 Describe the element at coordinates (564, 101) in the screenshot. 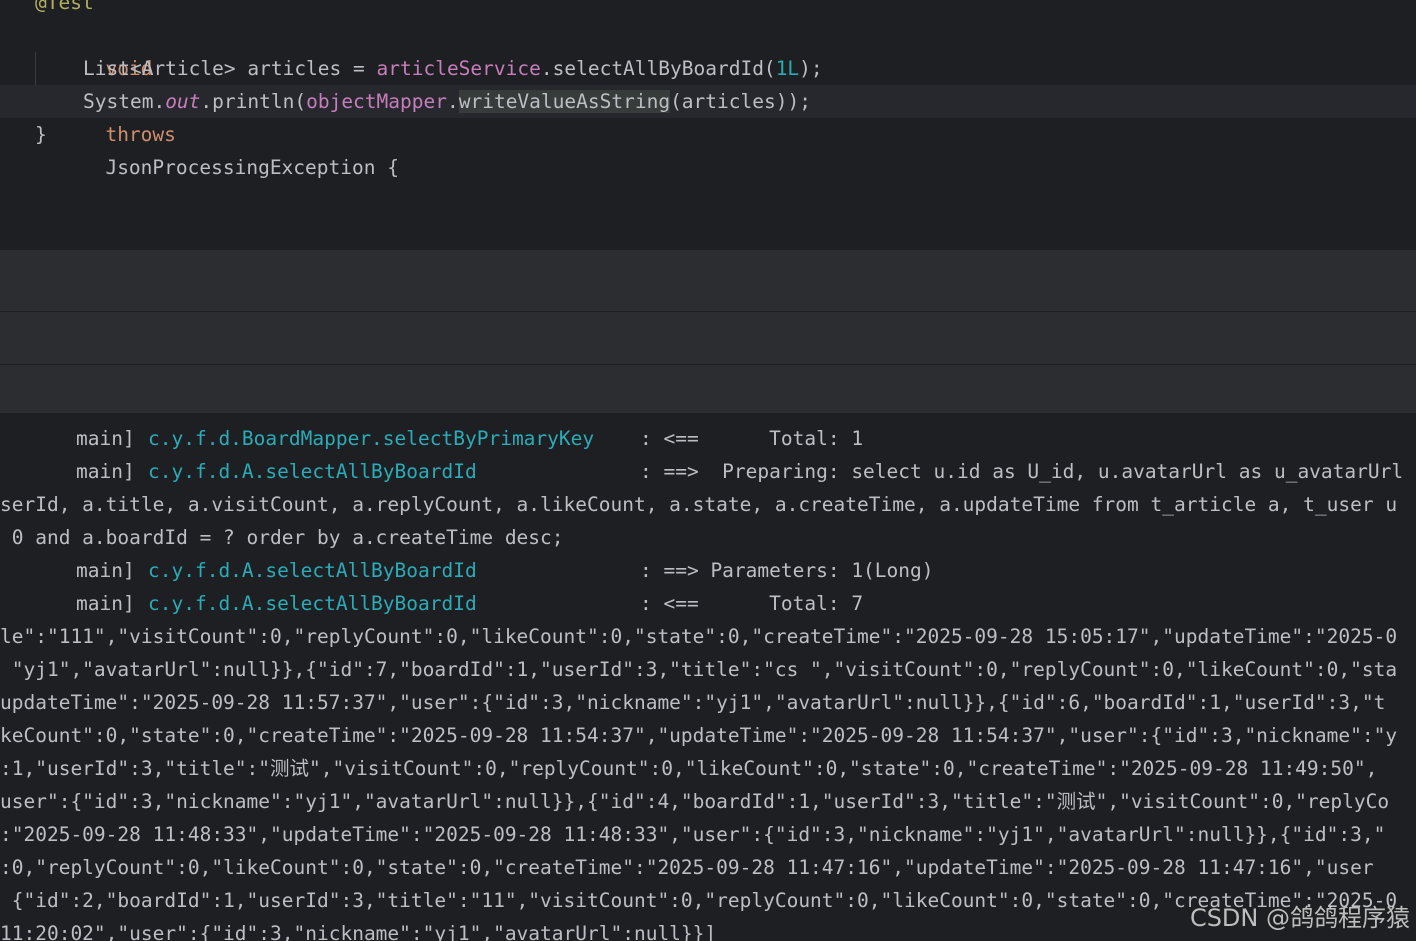

I see `write-value-as-string-method: writeValueAsString` at that location.